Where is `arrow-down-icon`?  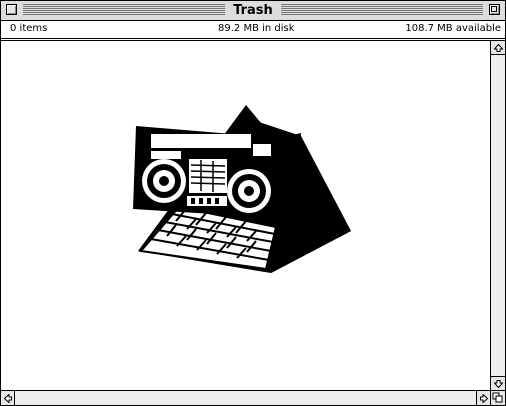
arrow-down-icon is located at coordinates (498, 383).